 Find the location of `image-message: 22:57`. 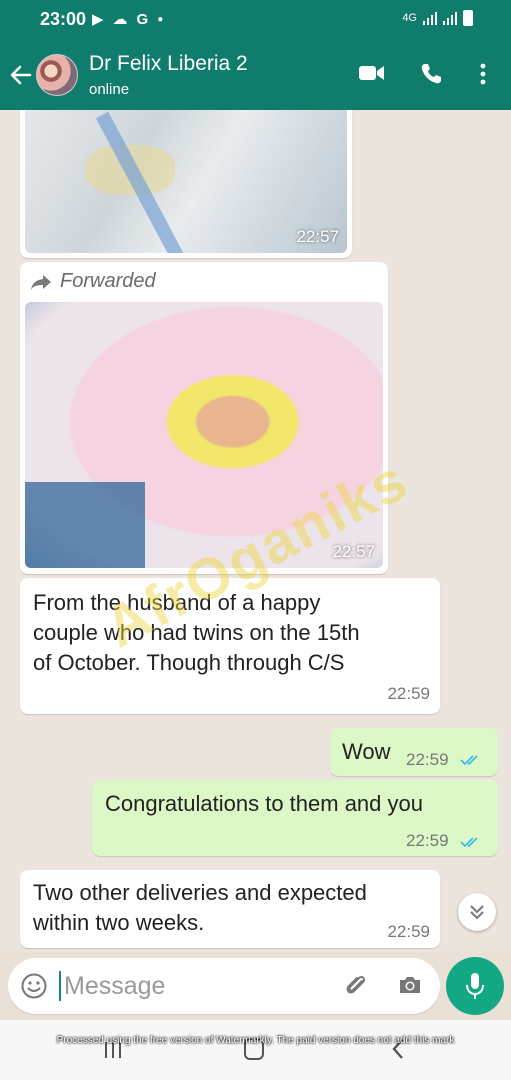

image-message: 22:57 is located at coordinates (186, 184).